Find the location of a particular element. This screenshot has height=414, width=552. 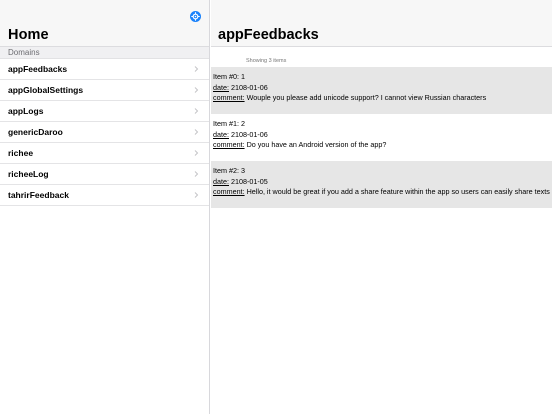

detail-header: appFeedbacks is located at coordinates (381, 23).